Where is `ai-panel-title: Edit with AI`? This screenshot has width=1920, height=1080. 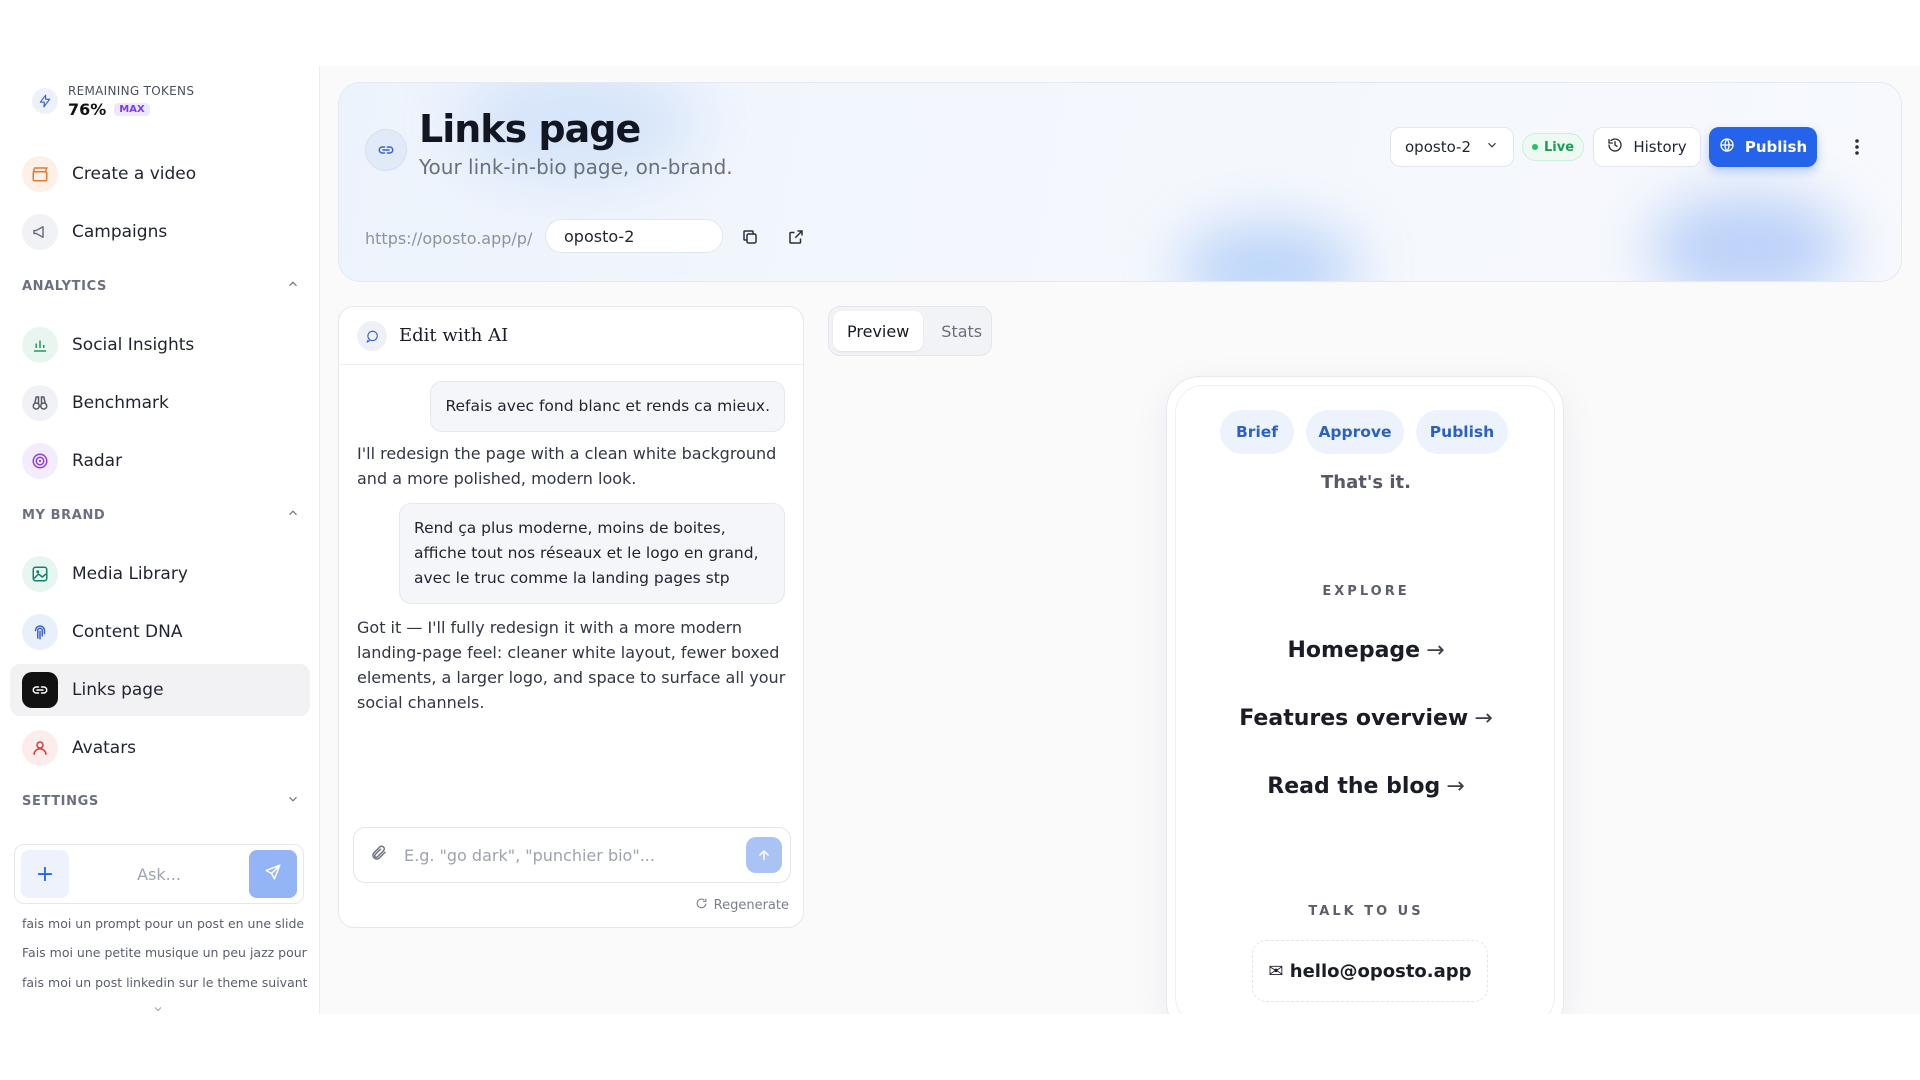
ai-panel-title: Edit with AI is located at coordinates (454, 335).